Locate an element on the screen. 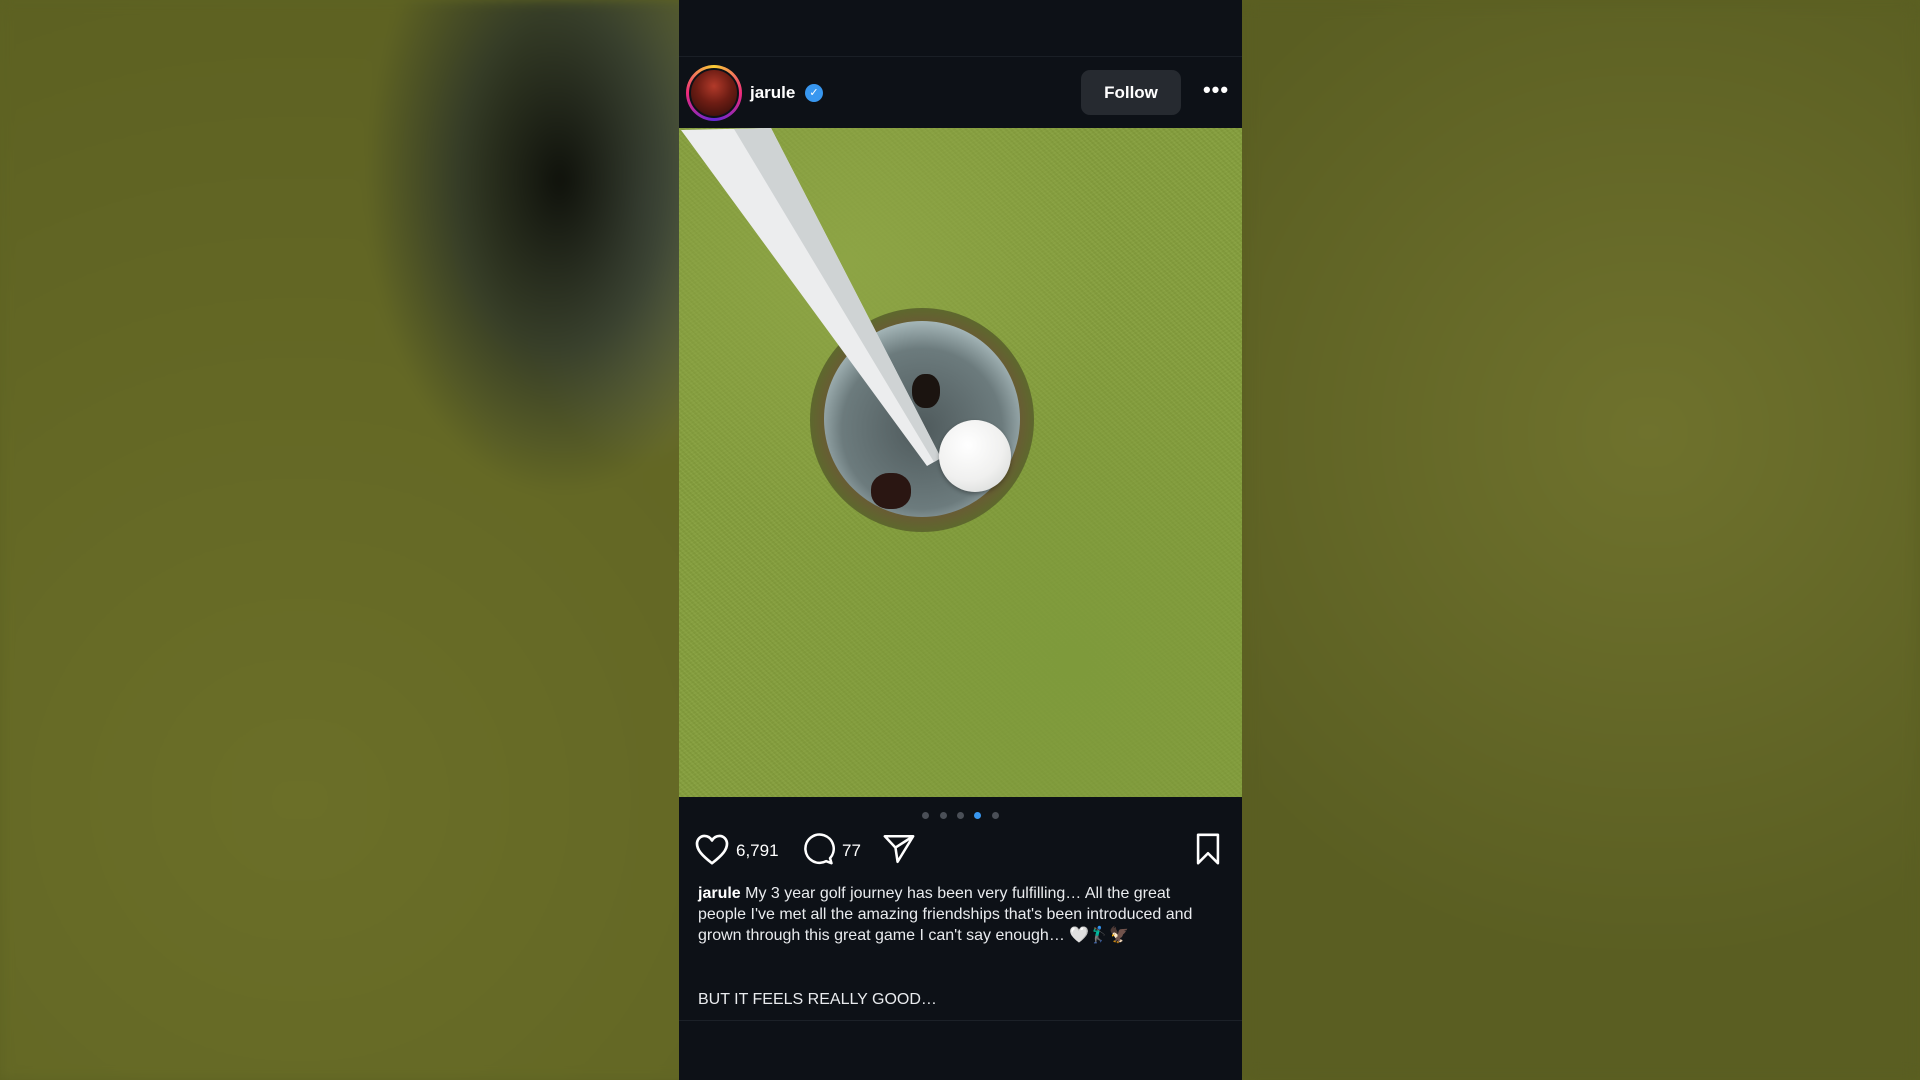  carousel-indicator is located at coordinates (960, 812).